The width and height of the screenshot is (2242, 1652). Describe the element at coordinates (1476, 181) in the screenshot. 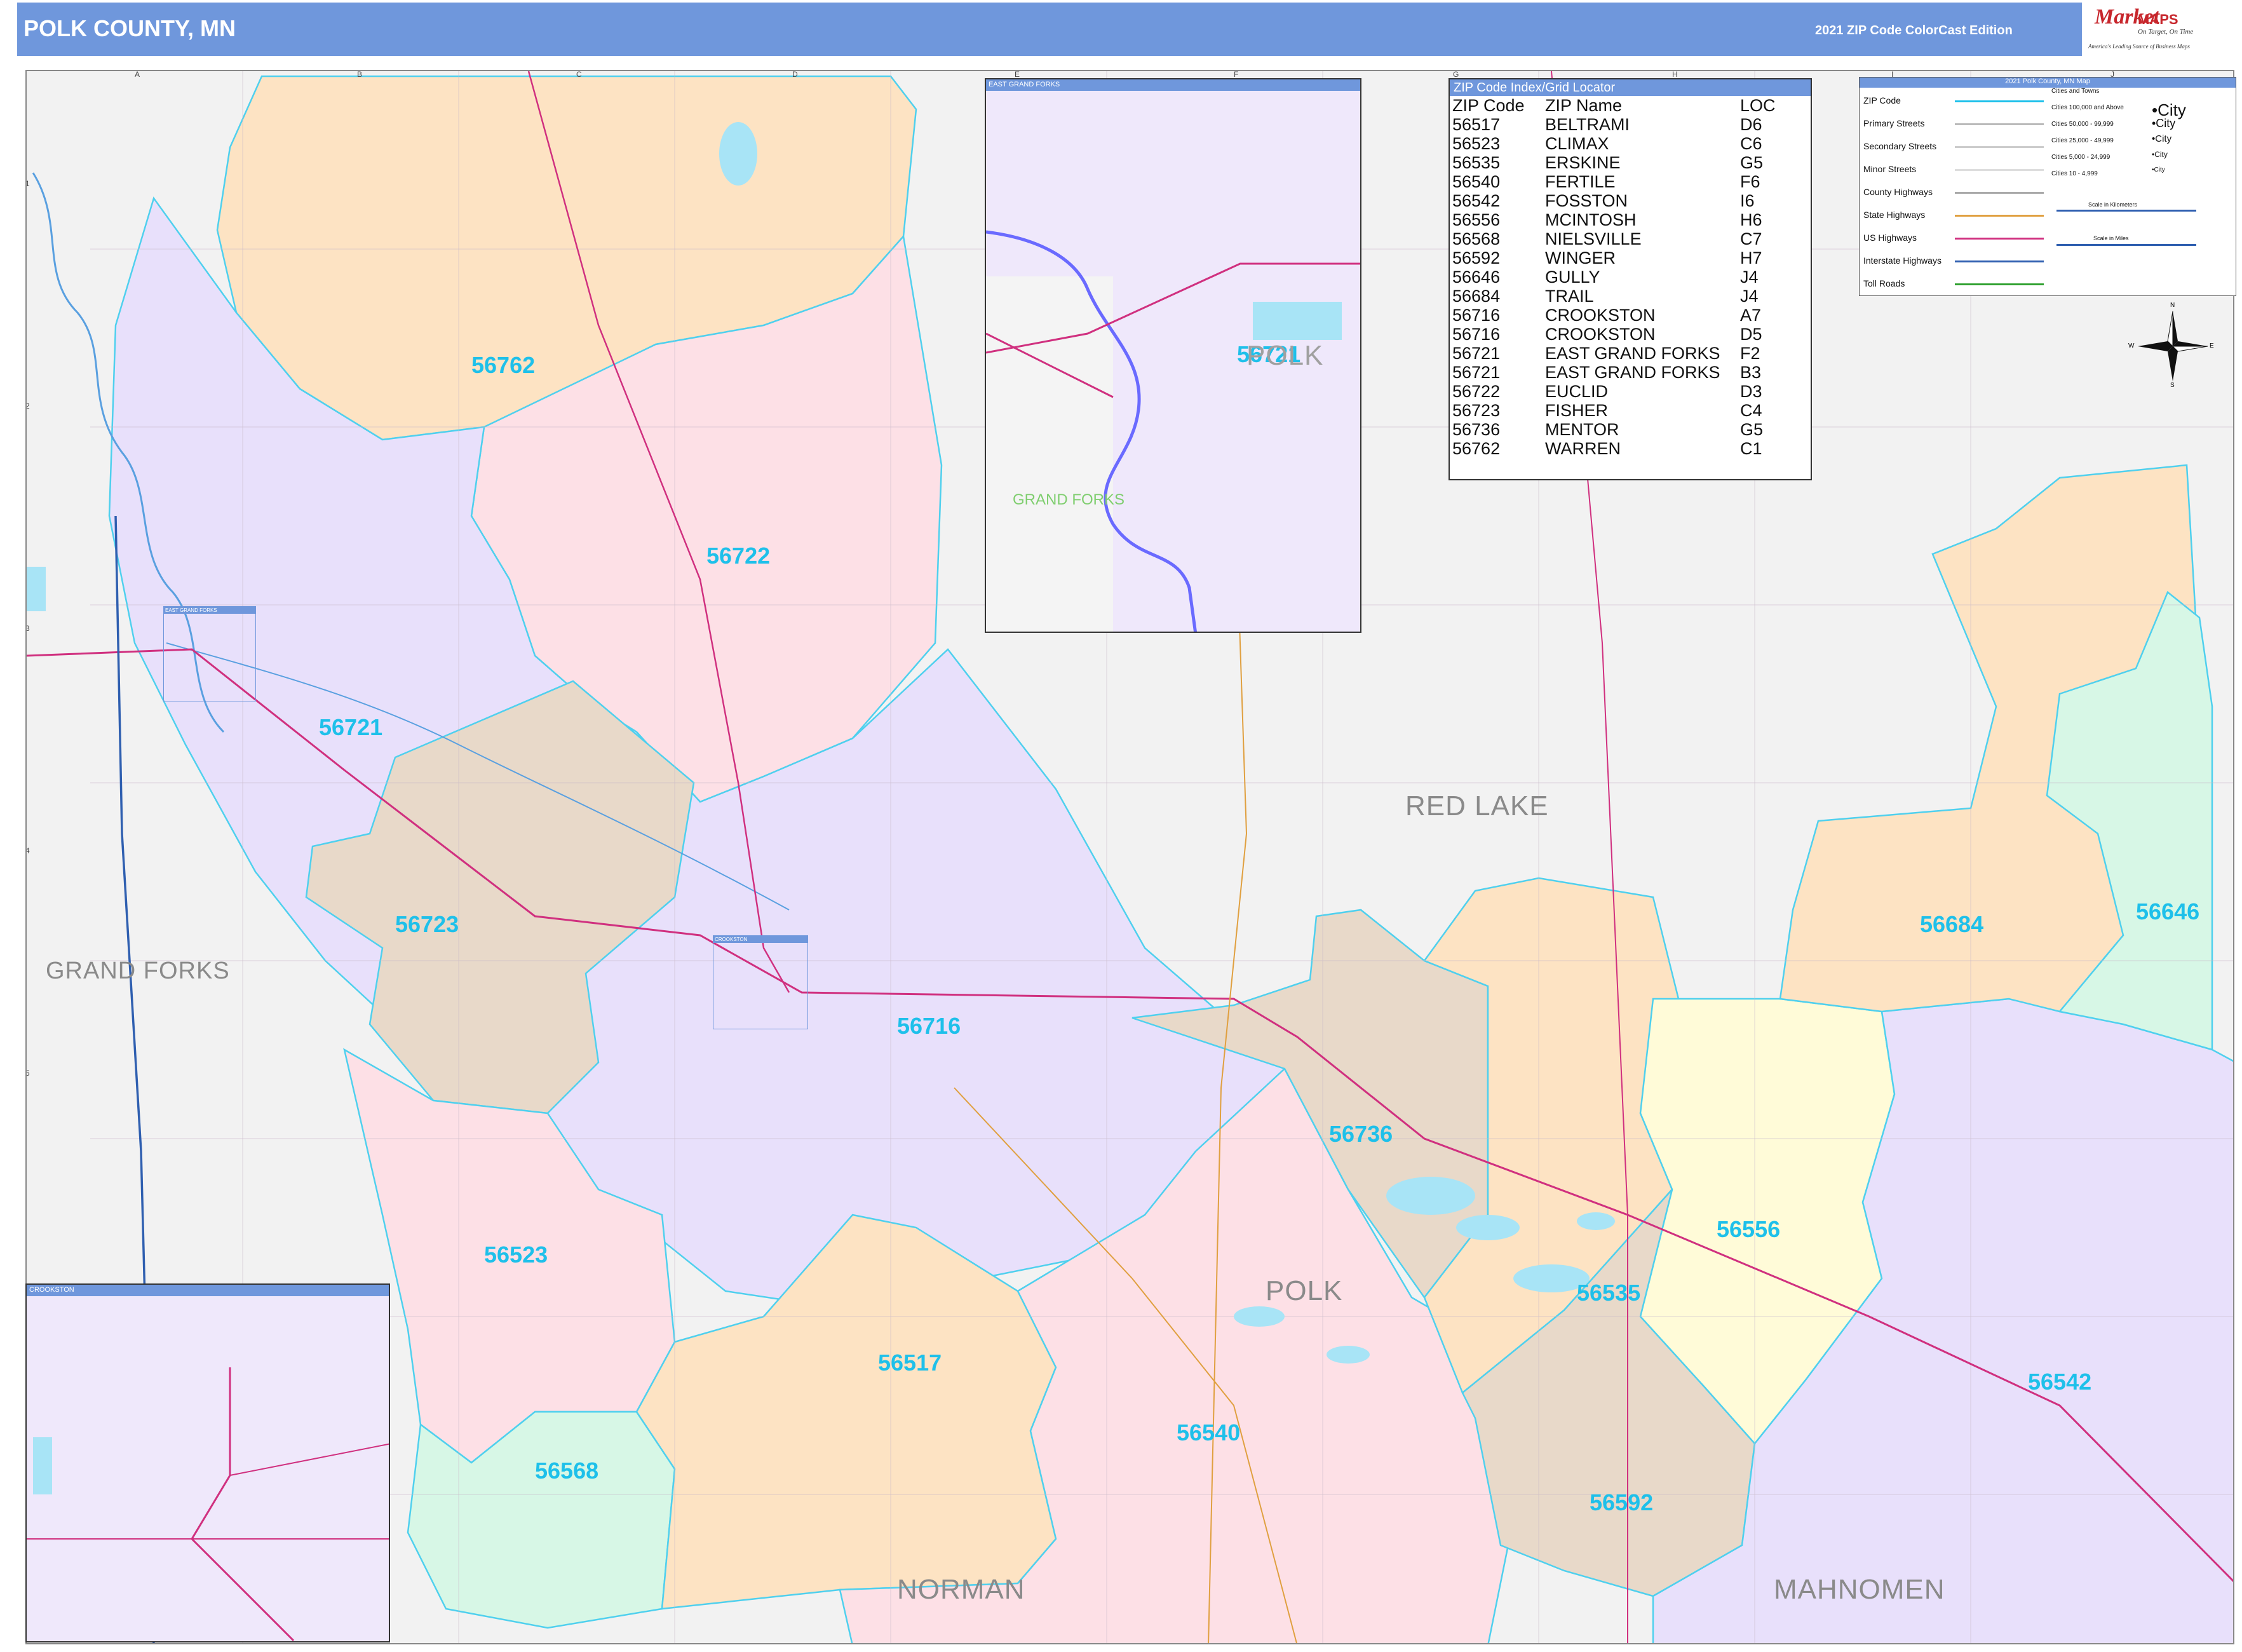

I see `zip-index-code: 56540` at that location.